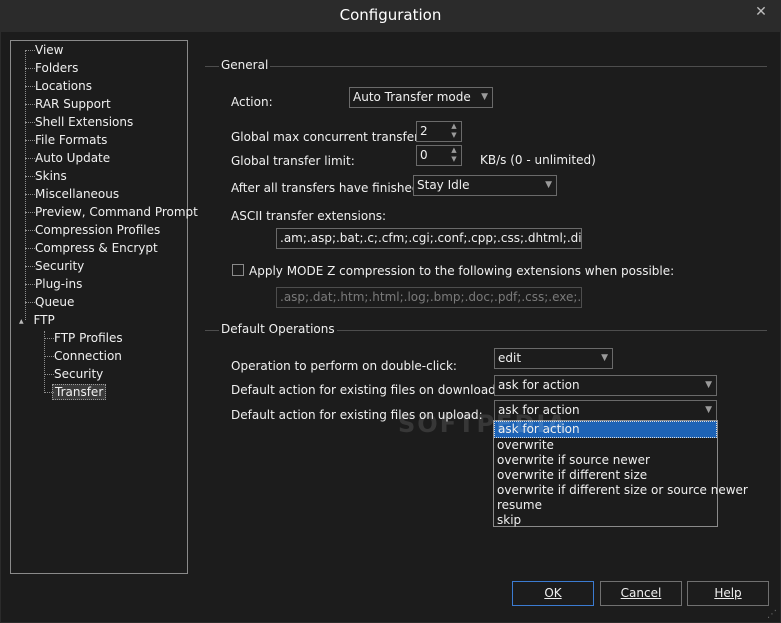 Image resolution: width=781 pixels, height=623 pixels. What do you see at coordinates (773, 615) in the screenshot?
I see `resize-grip-icon: ⋰` at bounding box center [773, 615].